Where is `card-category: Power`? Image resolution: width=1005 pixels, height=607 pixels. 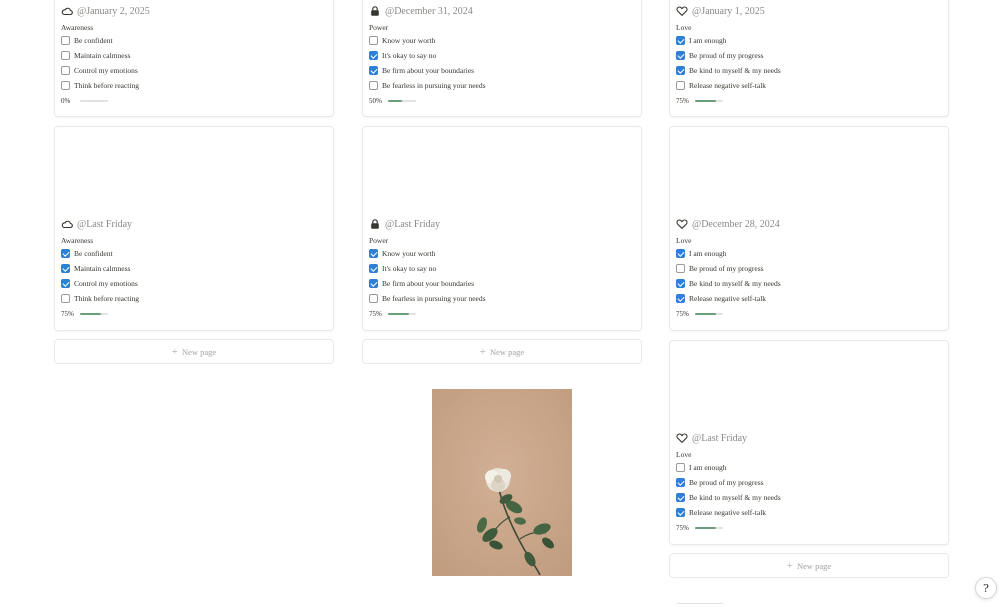
card-category: Power is located at coordinates (379, 240).